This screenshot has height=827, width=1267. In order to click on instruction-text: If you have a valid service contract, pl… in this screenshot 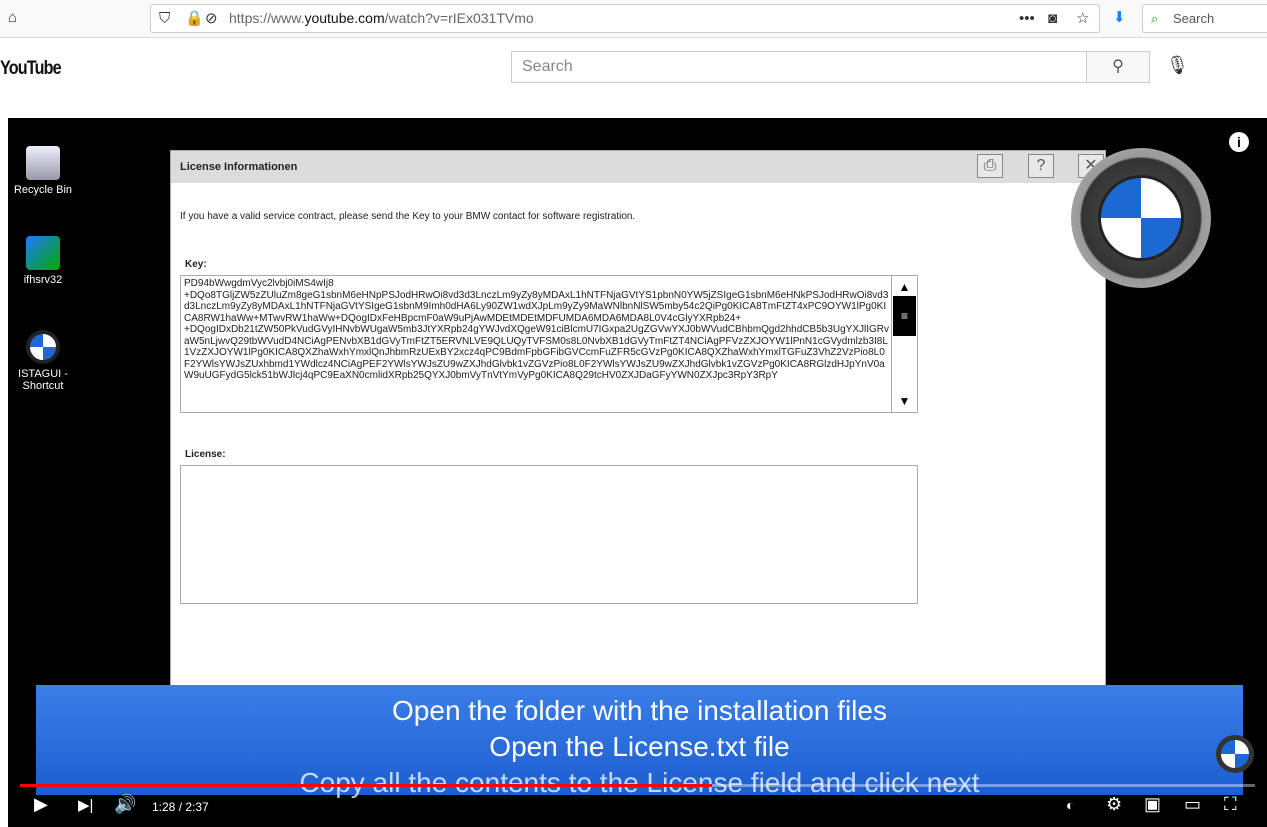, I will do `click(408, 216)`.